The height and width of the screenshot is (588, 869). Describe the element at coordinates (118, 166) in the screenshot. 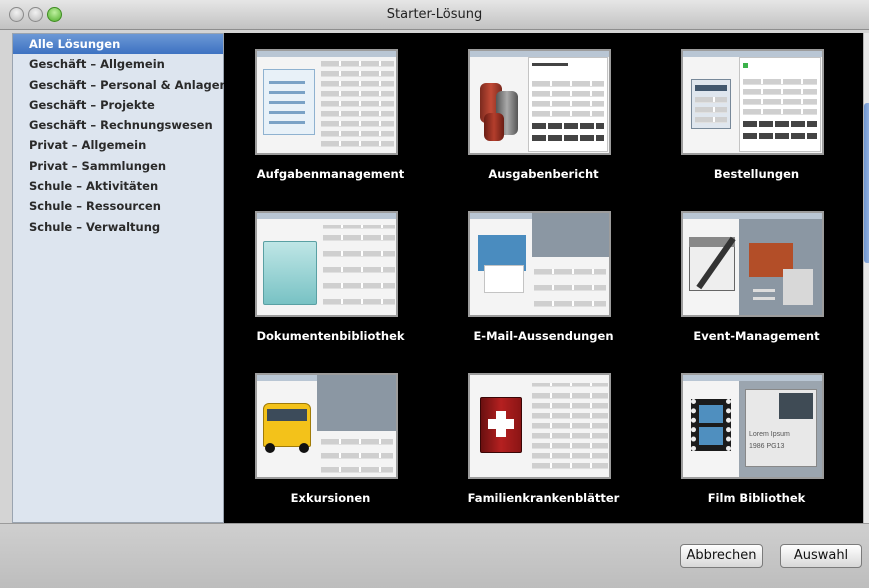

I see `sidebar-item-privat-sammlungen: Privat – Sammlungen` at that location.